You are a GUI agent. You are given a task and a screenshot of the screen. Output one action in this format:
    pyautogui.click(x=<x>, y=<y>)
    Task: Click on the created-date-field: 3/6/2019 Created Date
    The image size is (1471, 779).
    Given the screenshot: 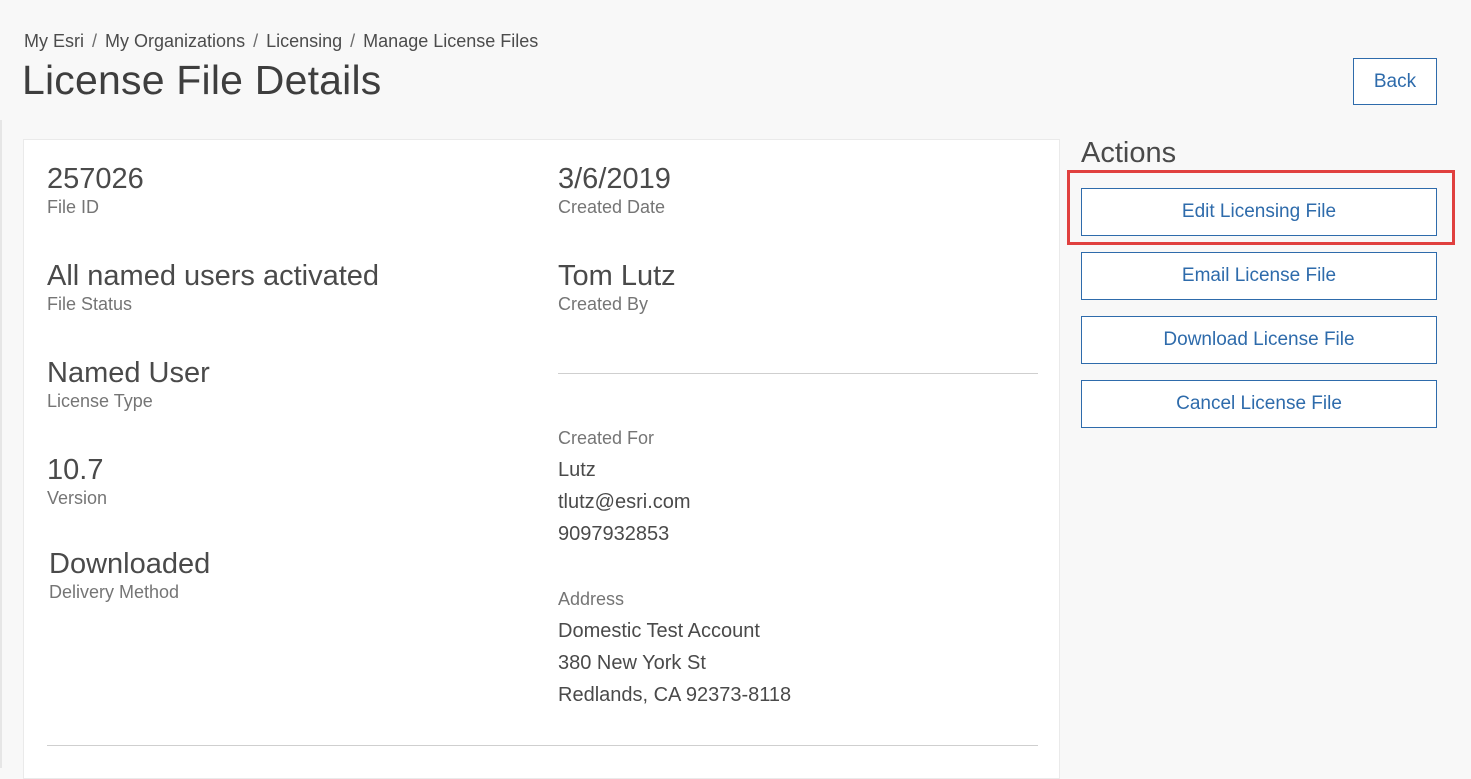 What is the action you would take?
    pyautogui.click(x=614, y=190)
    